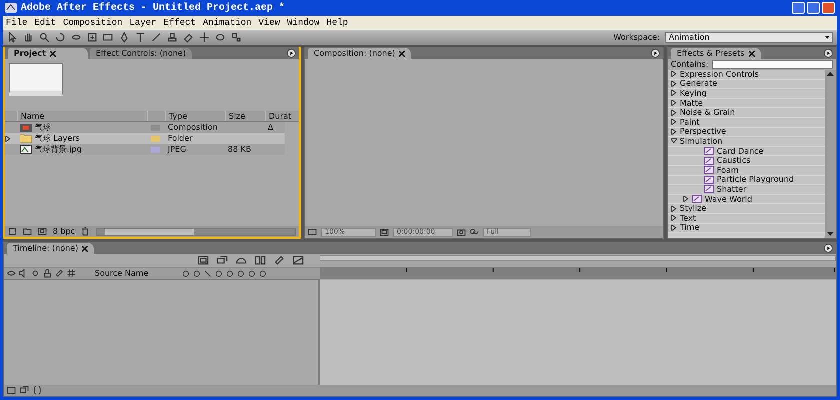 The image size is (840, 400). Describe the element at coordinates (746, 190) in the screenshot. I see `preset-row: Shatter` at that location.